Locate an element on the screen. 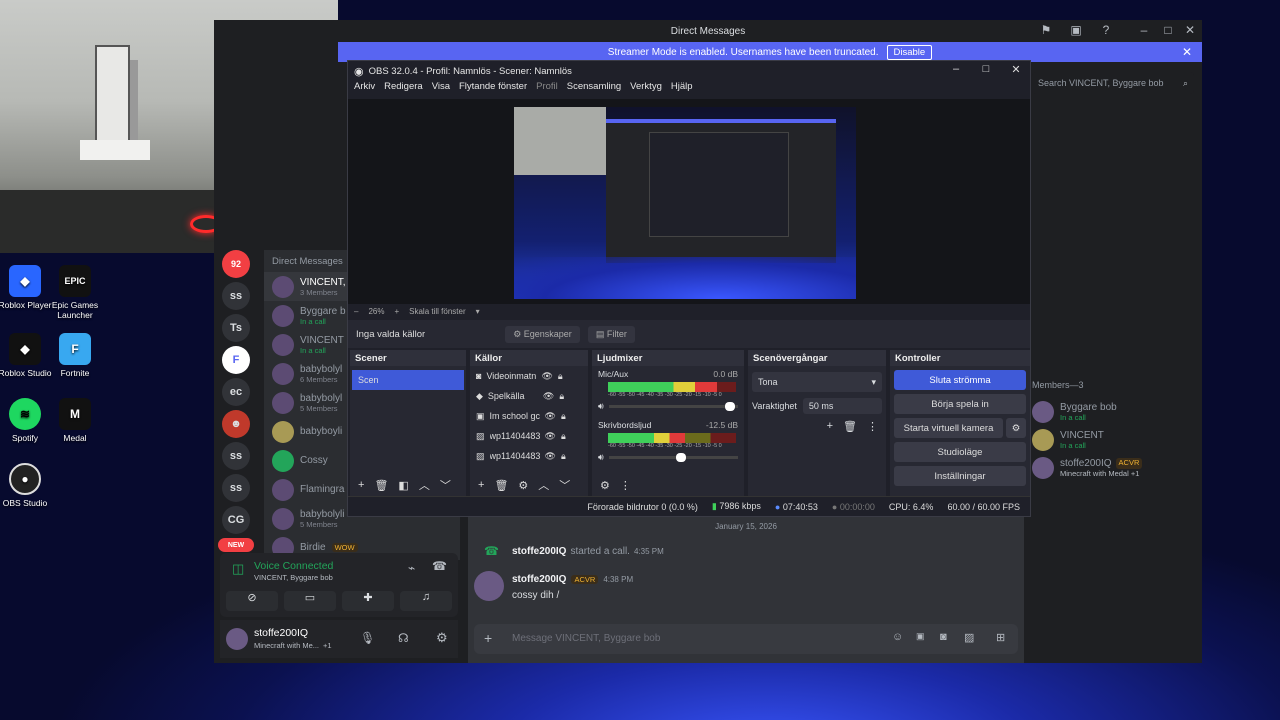 The width and height of the screenshot is (1280, 720). gift-icon: ⊞ is located at coordinates (1000, 637).